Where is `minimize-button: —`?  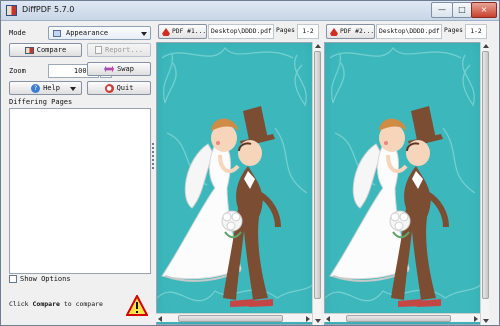 minimize-button: — is located at coordinates (442, 10).